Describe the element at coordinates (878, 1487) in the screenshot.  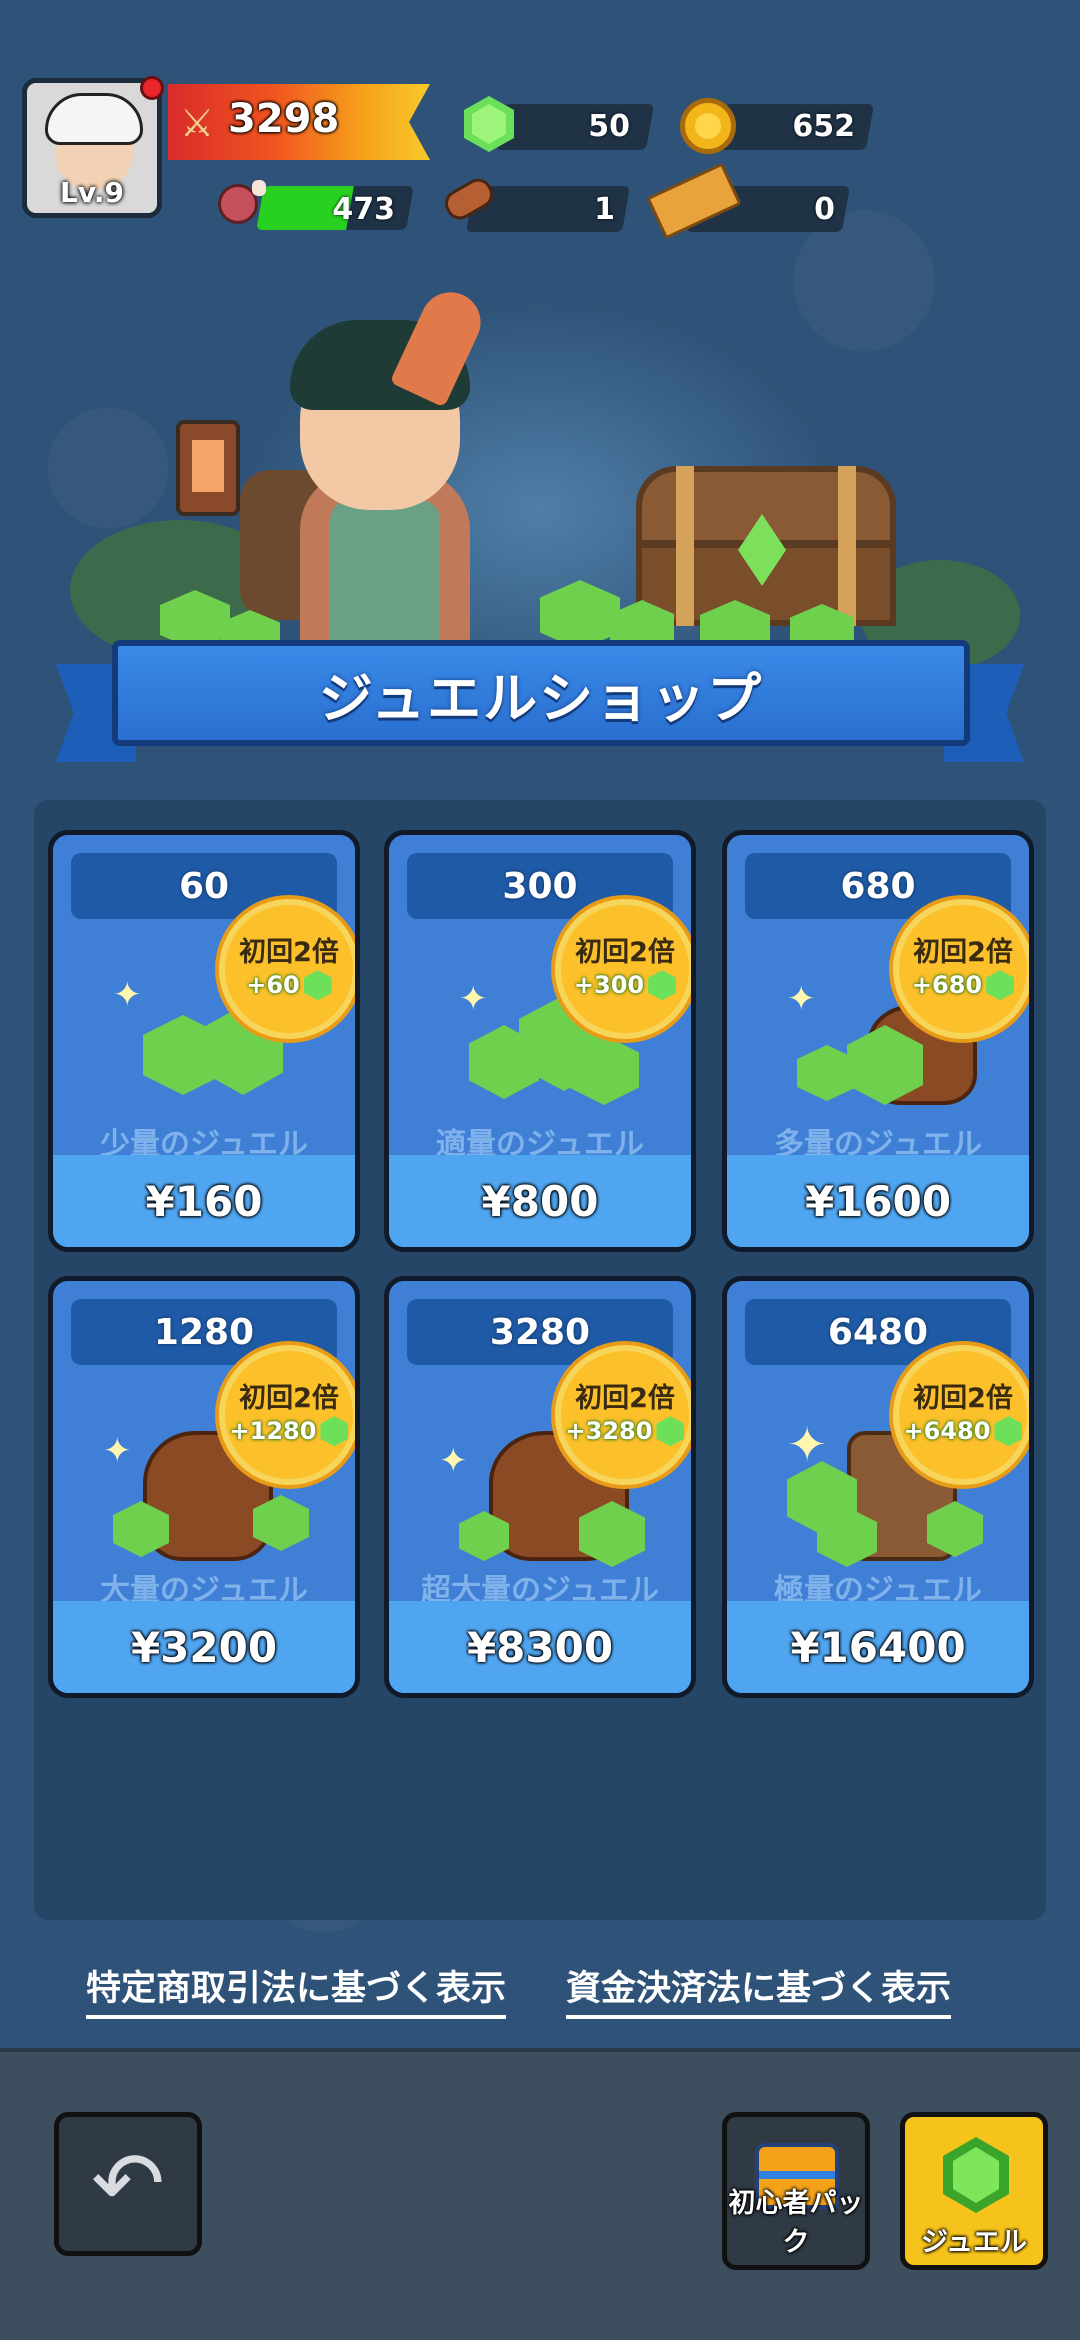
I see `jewel-pack-card: 6480 ✦ 極量のジュエル ¥16400 初回2倍 +6480` at that location.